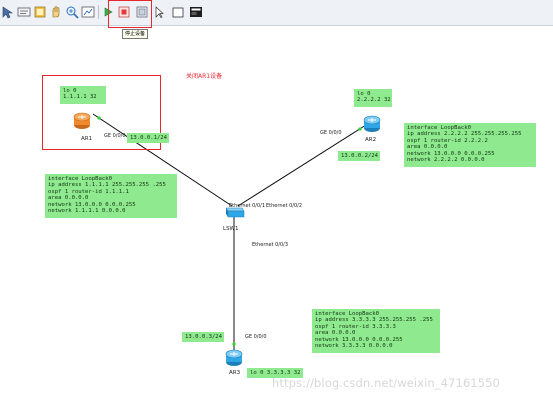  Describe the element at coordinates (56, 12) in the screenshot. I see `hand-tool-icon` at that location.